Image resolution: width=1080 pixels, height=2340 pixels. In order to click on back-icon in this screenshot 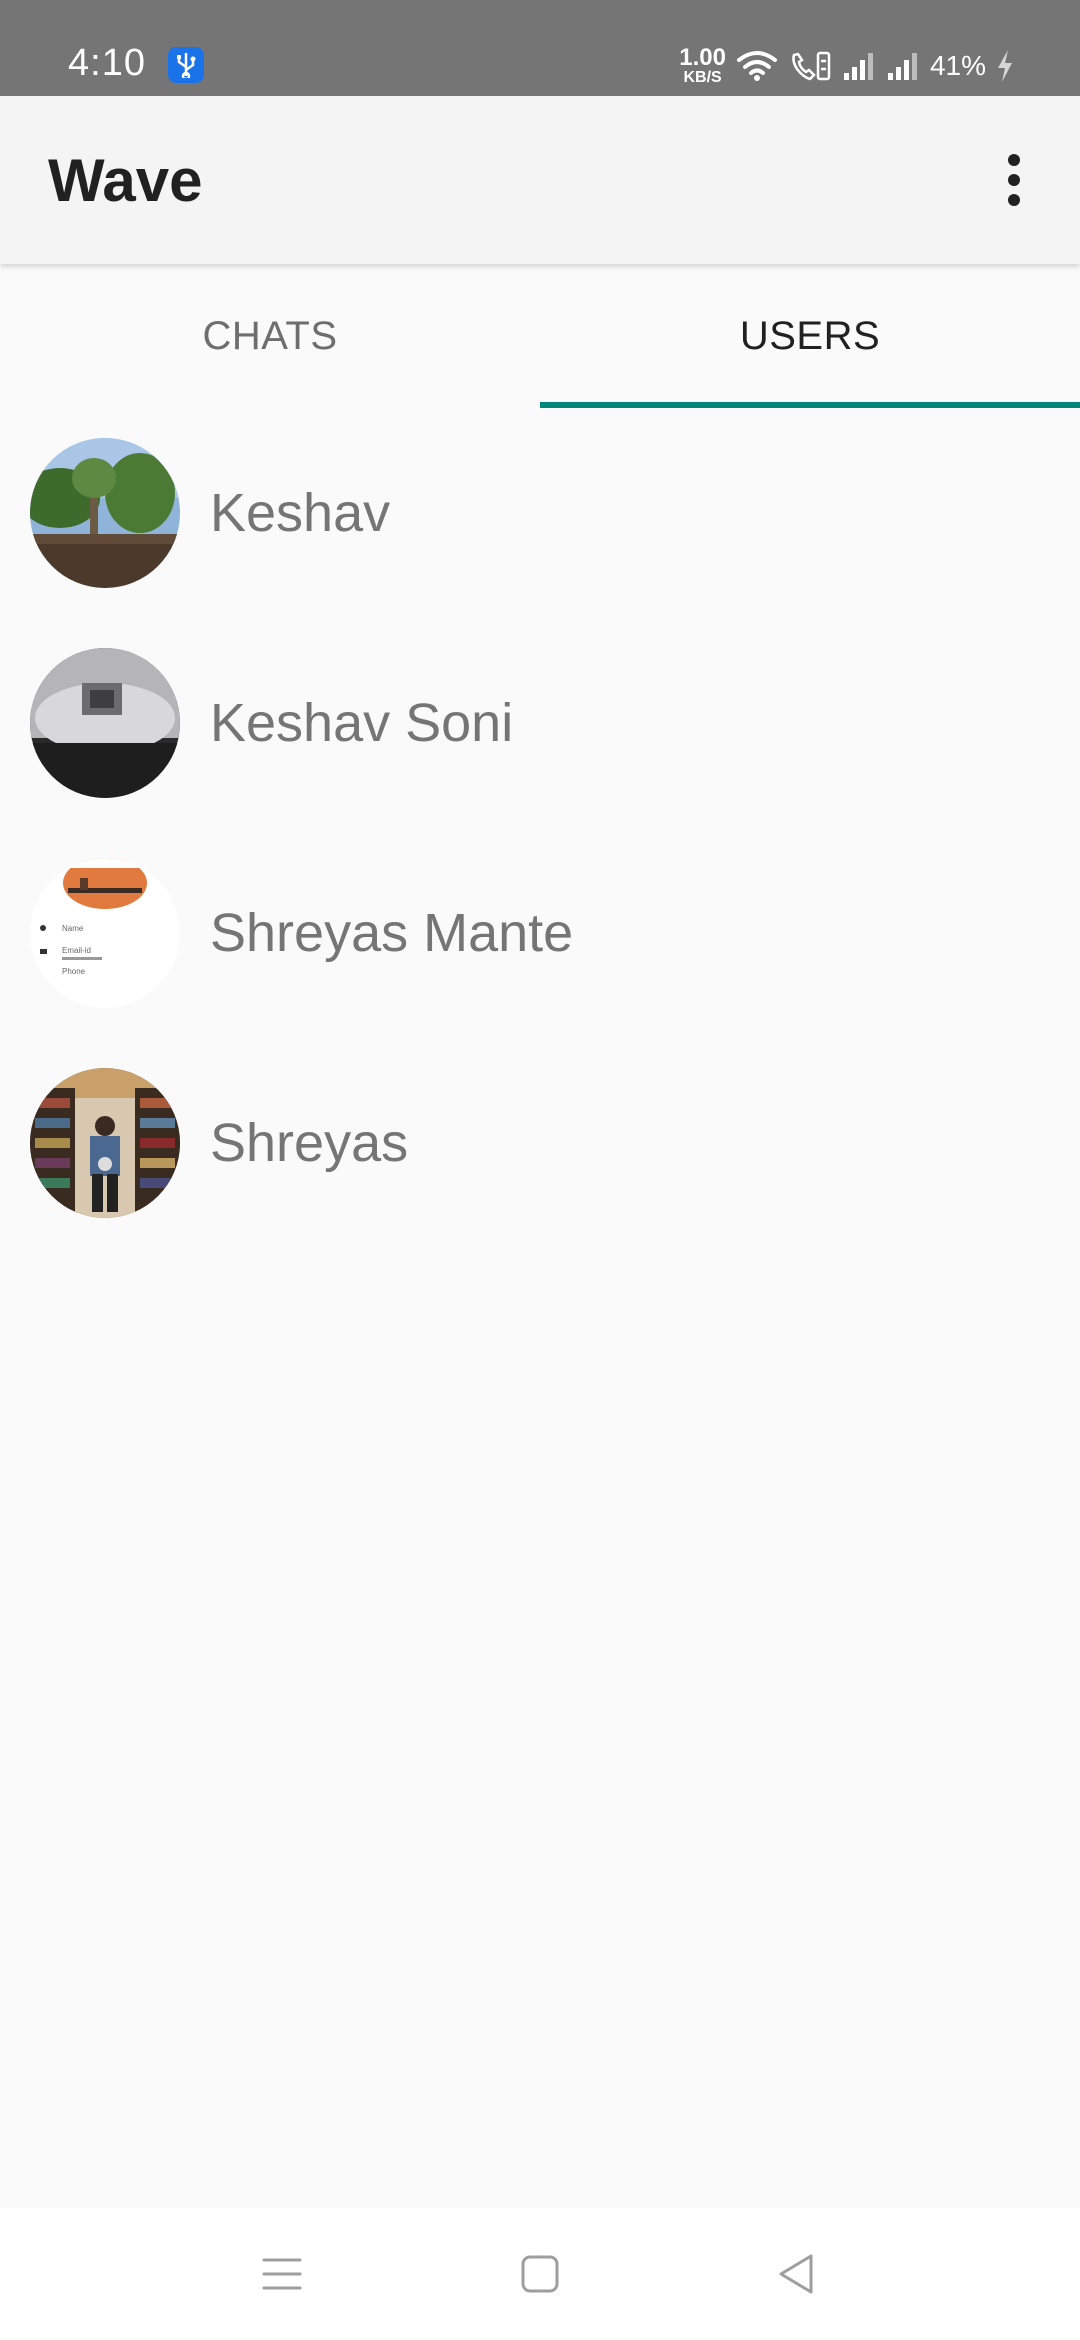, I will do `click(796, 2274)`.